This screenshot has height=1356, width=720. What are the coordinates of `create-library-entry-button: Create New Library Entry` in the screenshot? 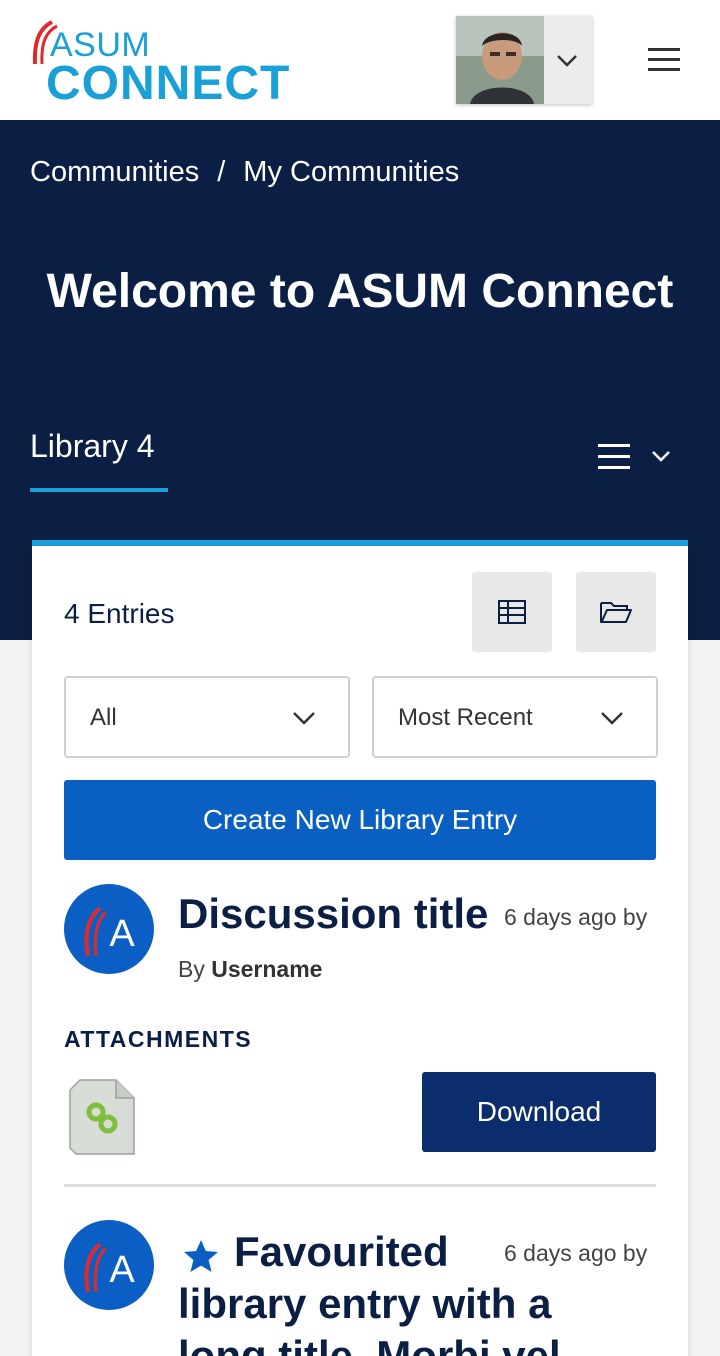 It's located at (360, 820).